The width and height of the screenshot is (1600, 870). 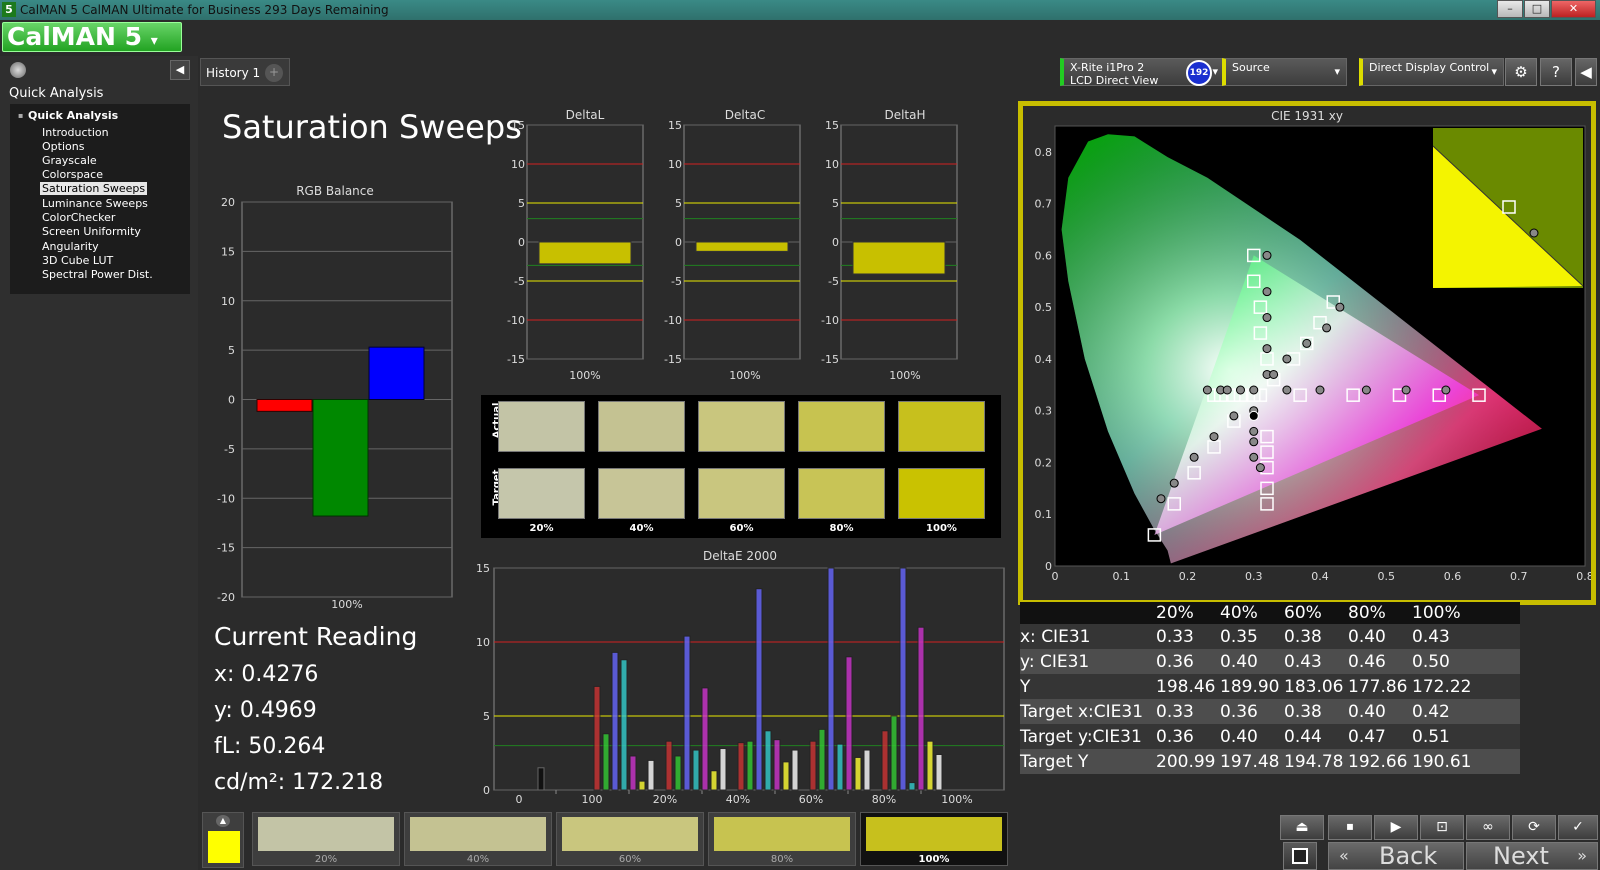 I want to click on table-cell: 0.36, so click(x=1175, y=661).